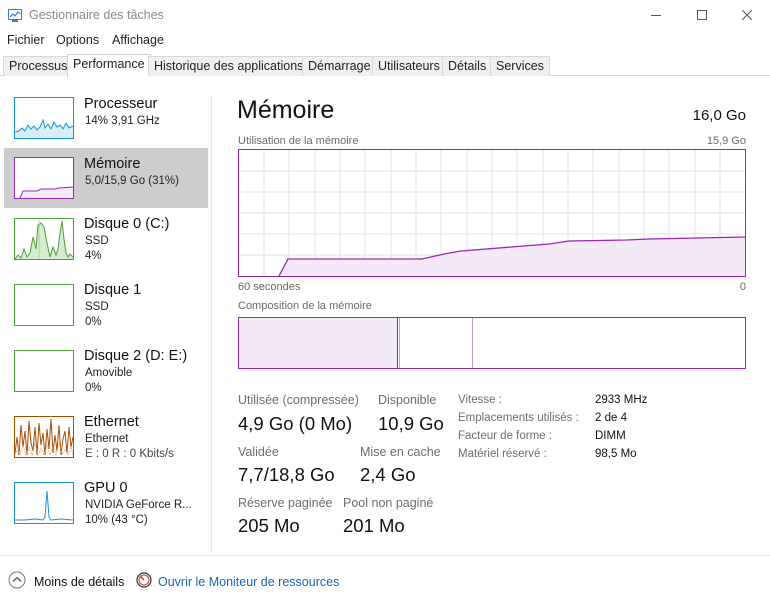  I want to click on task-manager-icon, so click(15, 16).